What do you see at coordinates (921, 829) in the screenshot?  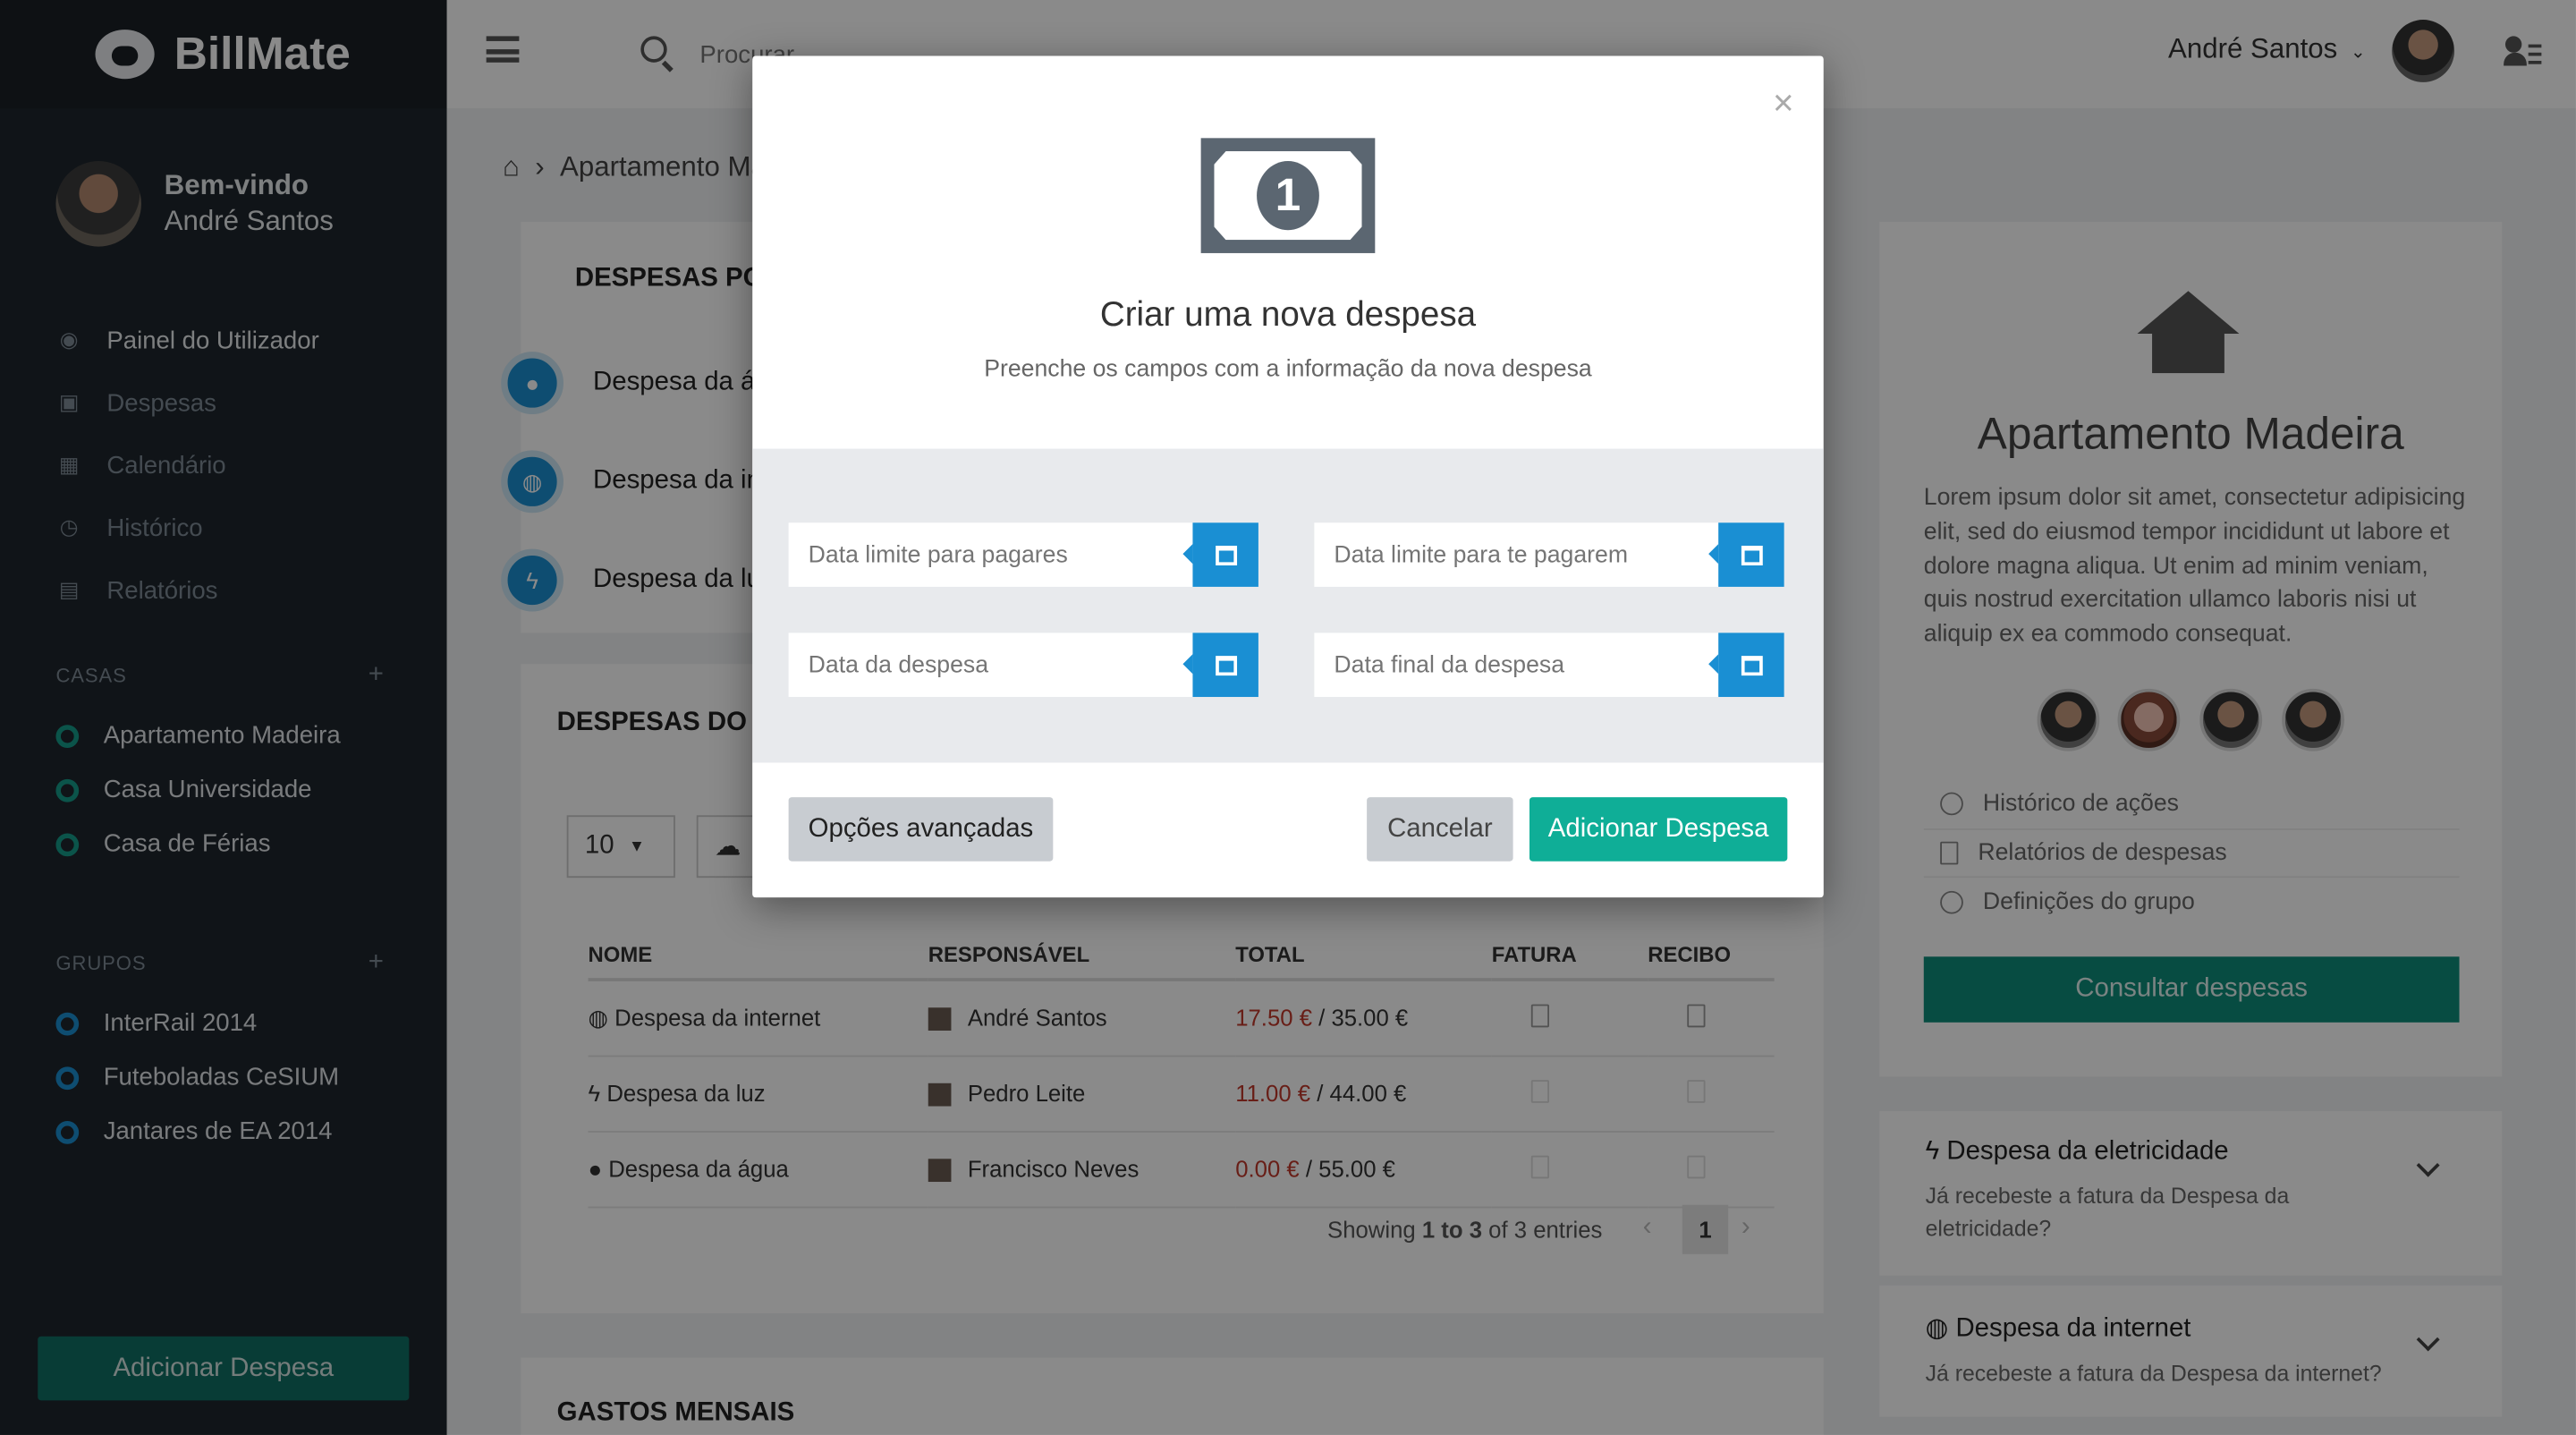 I see `advanced-options-button: Opções avançadas` at bounding box center [921, 829].